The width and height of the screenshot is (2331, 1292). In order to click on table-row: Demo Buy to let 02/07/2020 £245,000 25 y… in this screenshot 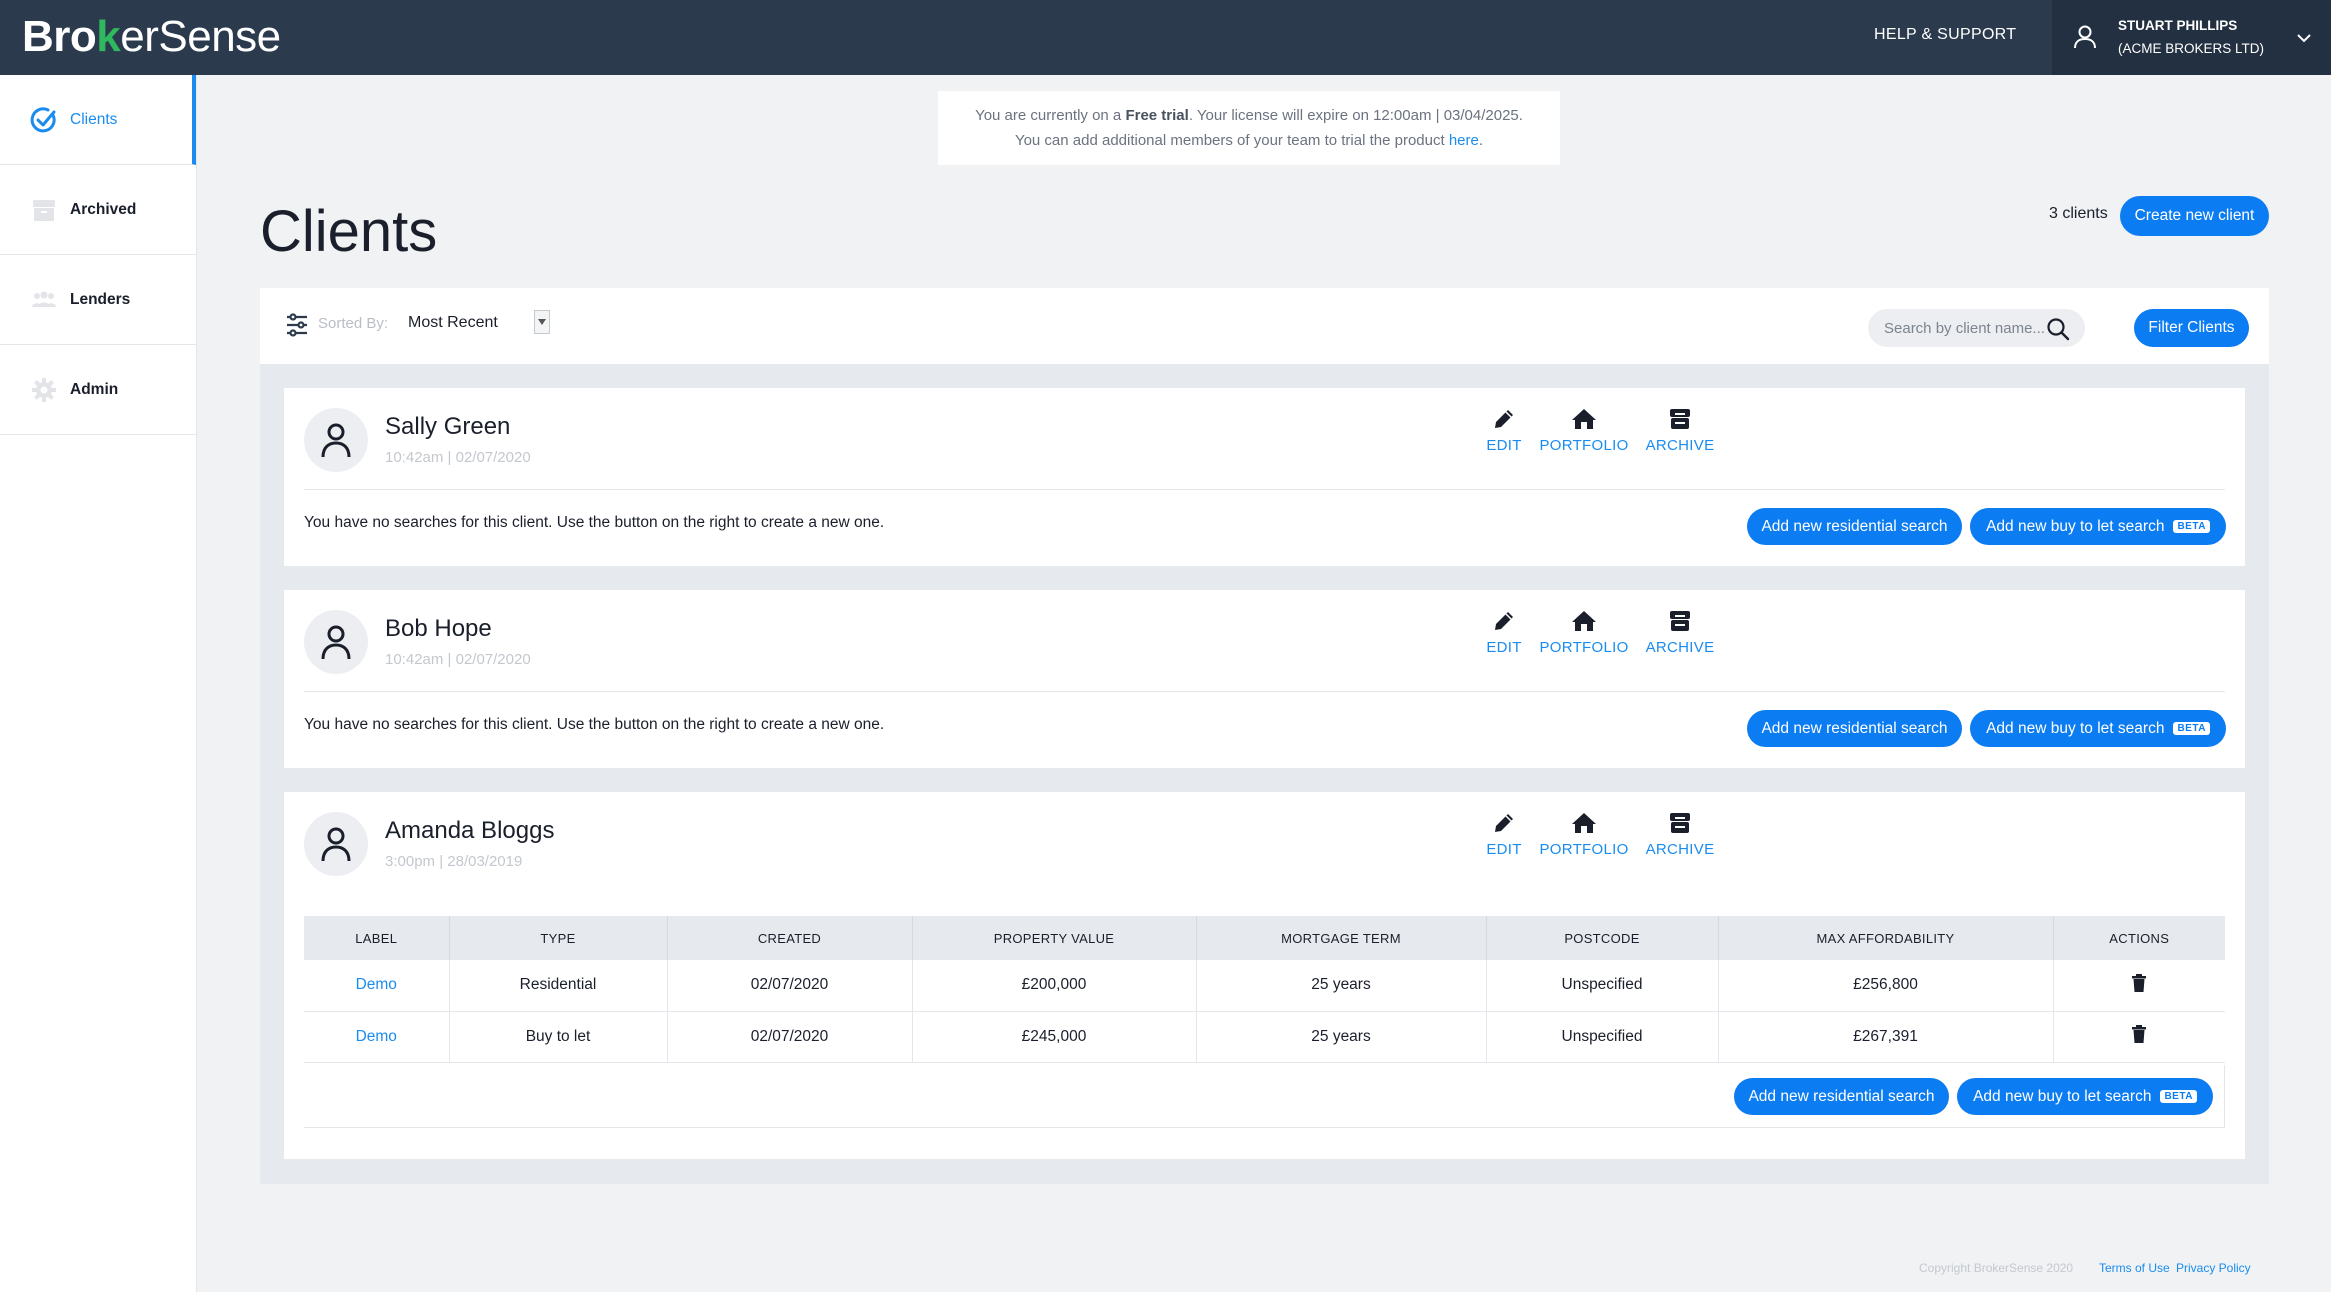, I will do `click(1264, 1037)`.